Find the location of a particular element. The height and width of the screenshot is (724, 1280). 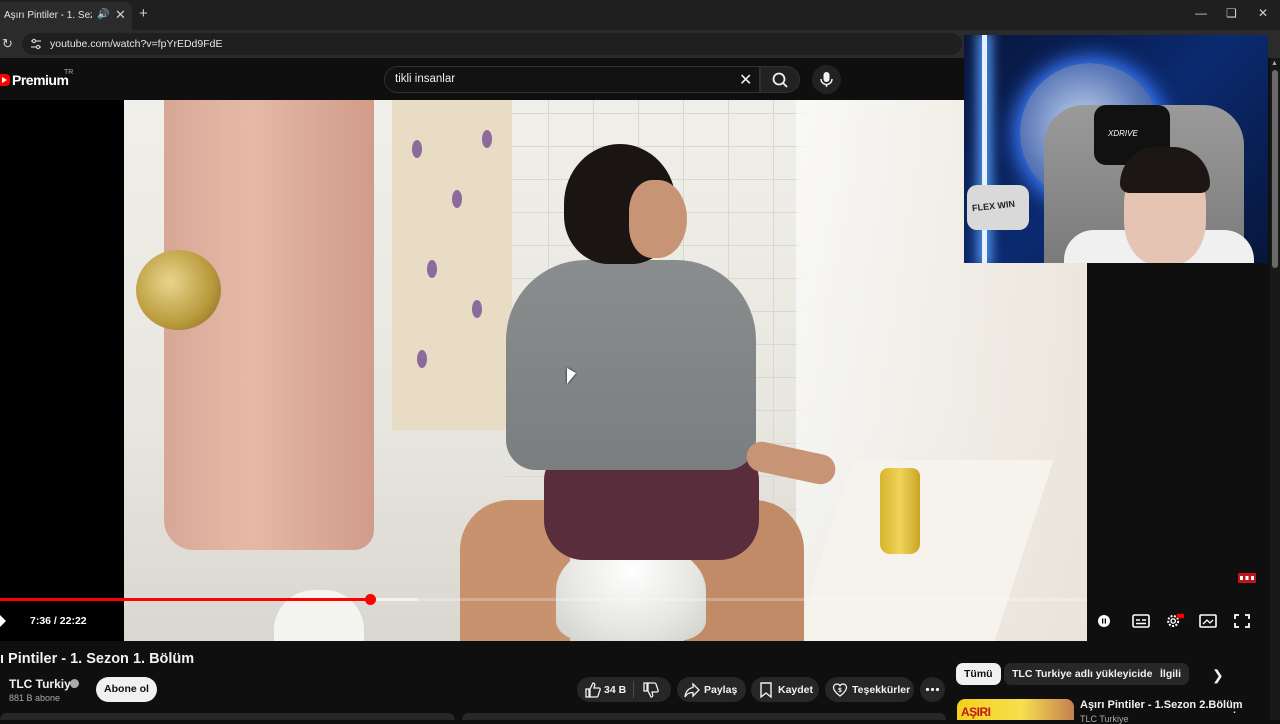

new-tab-icon: + is located at coordinates (143, 13).